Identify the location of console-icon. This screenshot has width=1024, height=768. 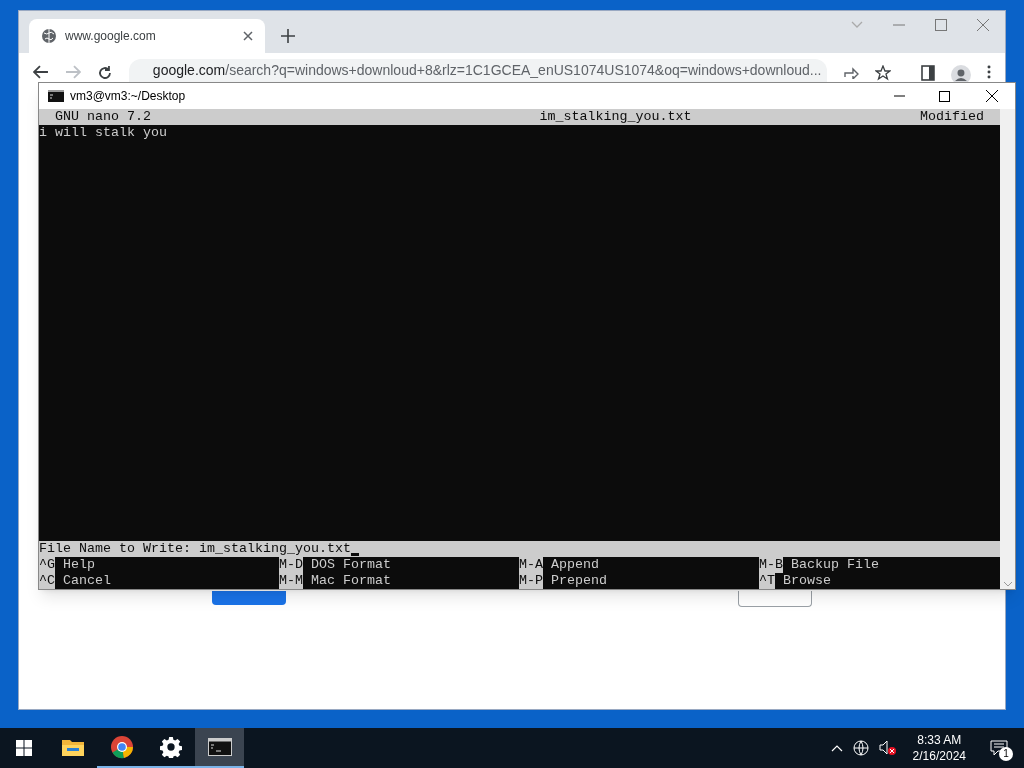
(56, 96).